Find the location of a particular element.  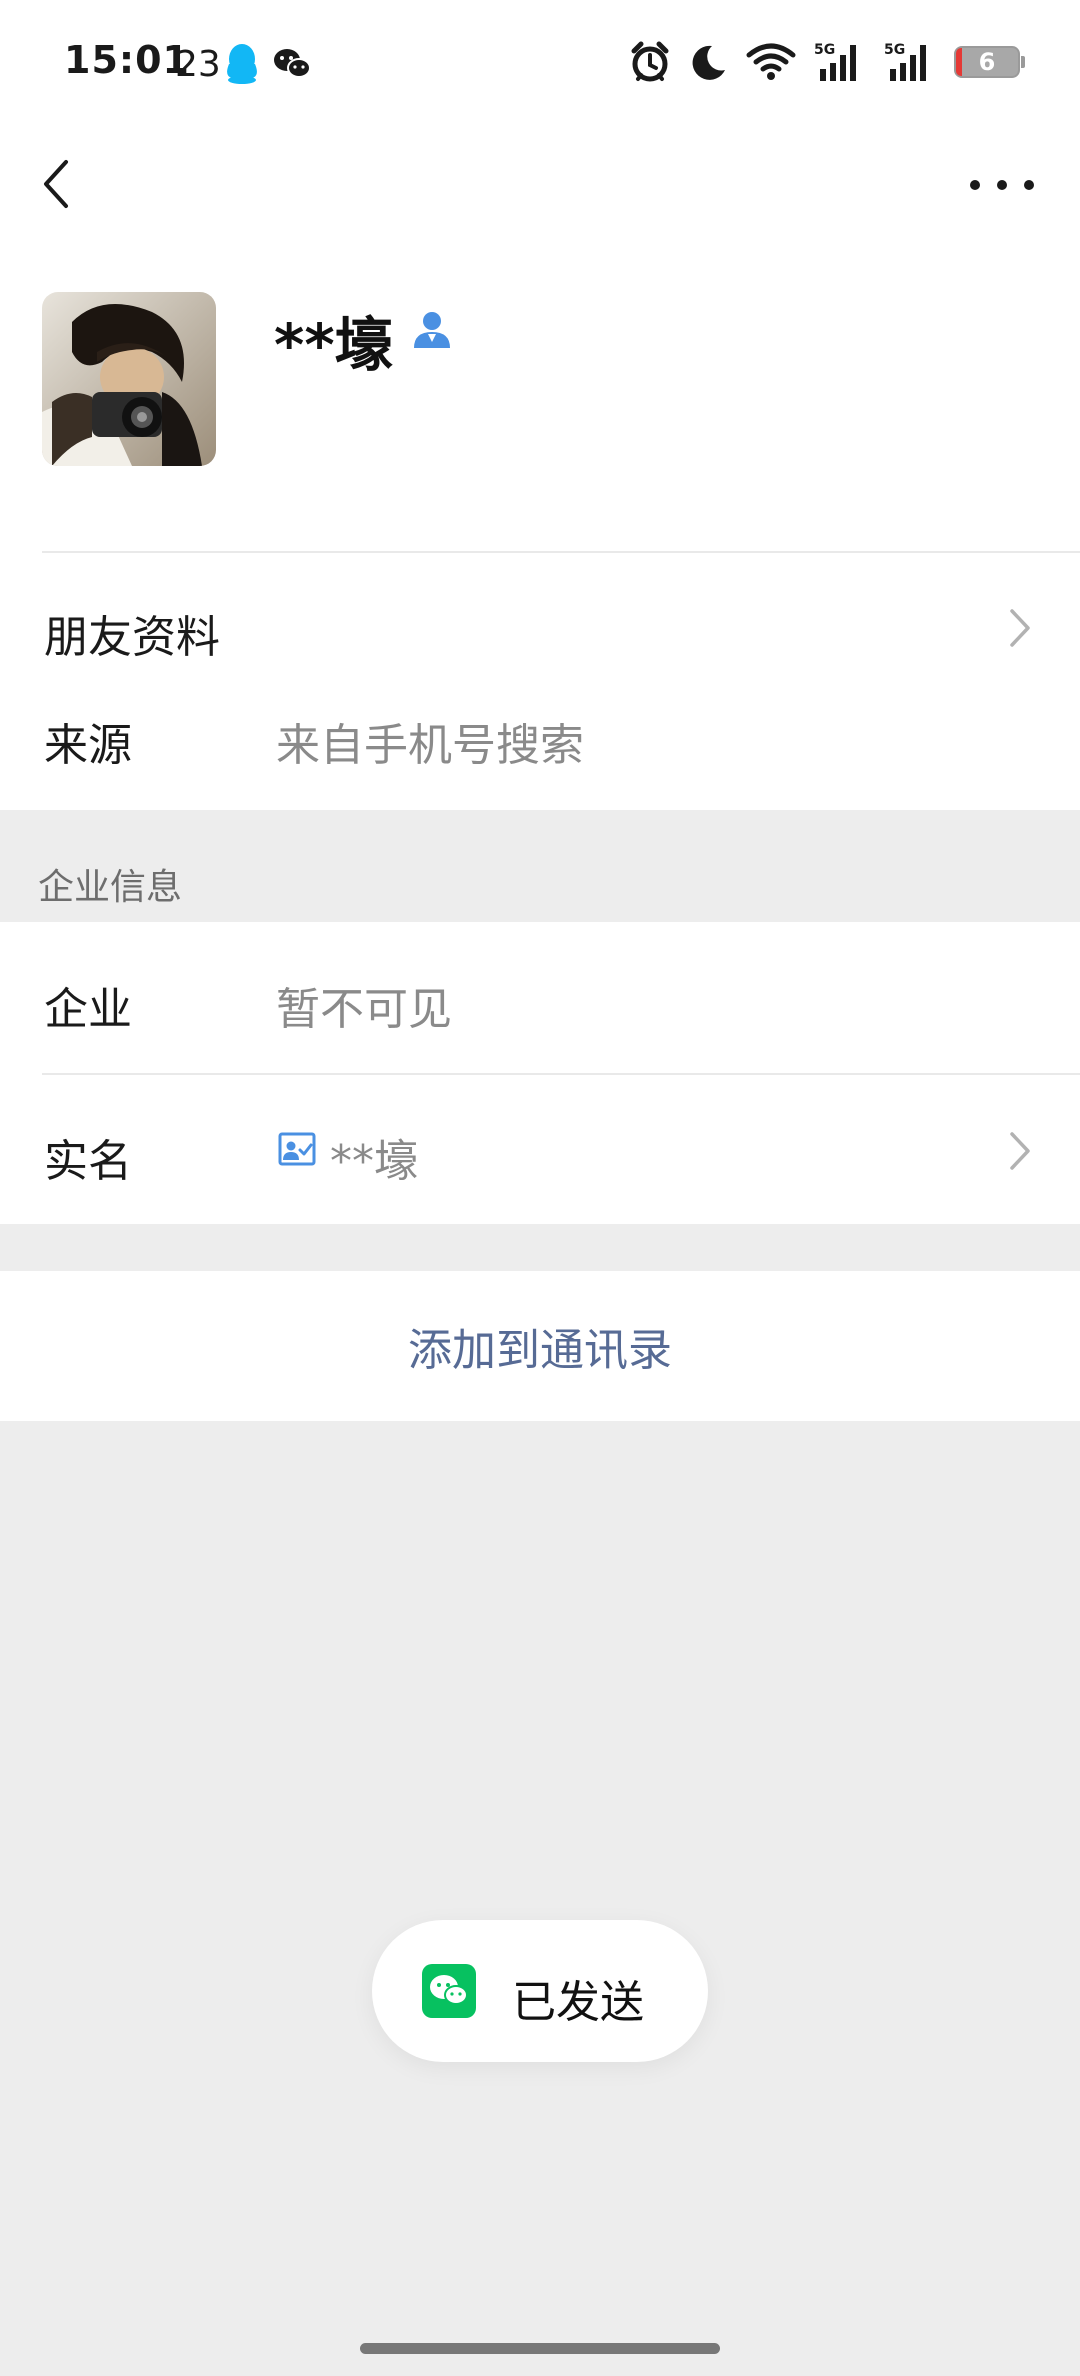

wechat-app-icon is located at coordinates (449, 1991).